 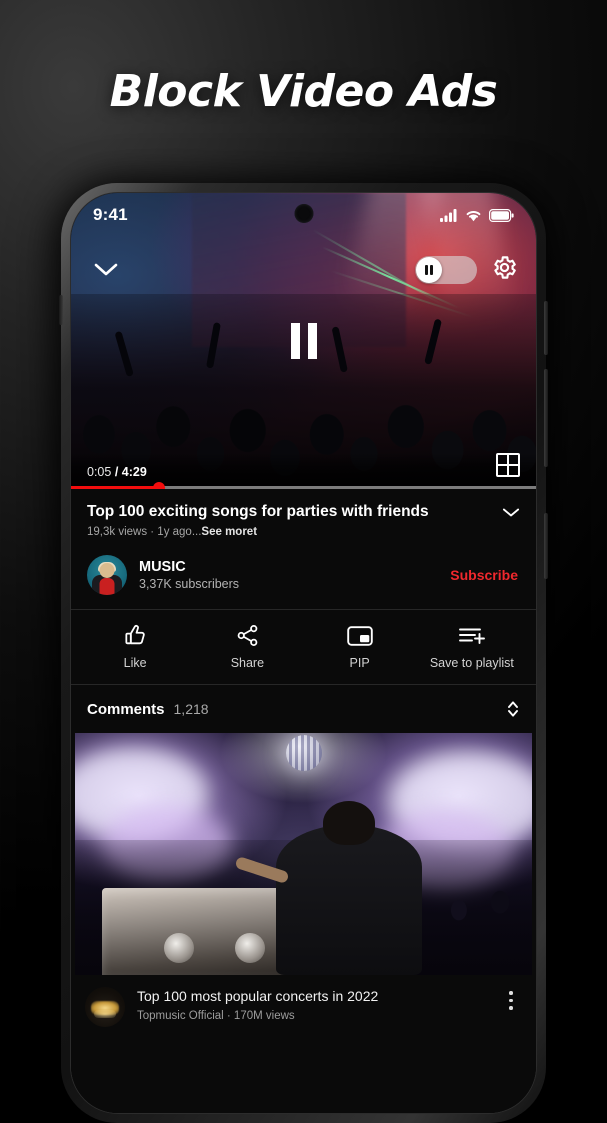 I want to click on playlist-add-icon, so click(x=471, y=636).